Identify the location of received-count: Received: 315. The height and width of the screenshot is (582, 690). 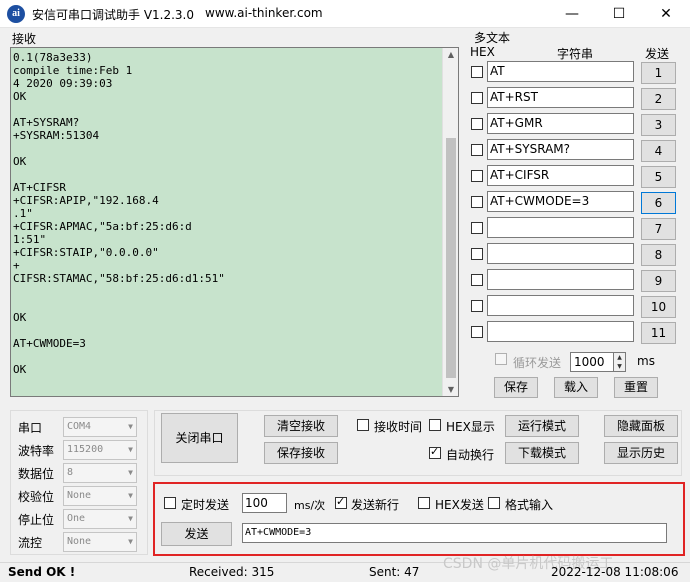
(232, 572).